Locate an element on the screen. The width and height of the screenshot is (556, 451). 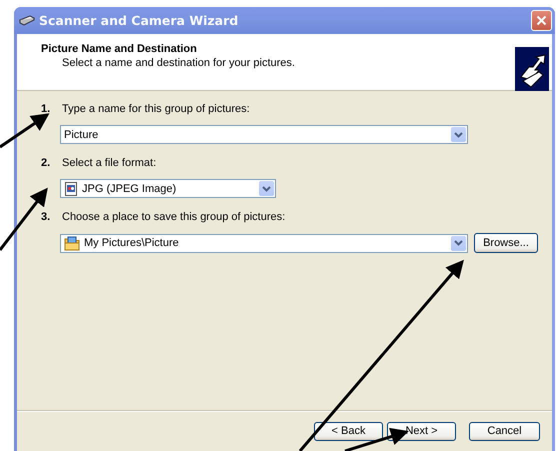
wizard-button: Cancel is located at coordinates (504, 431).